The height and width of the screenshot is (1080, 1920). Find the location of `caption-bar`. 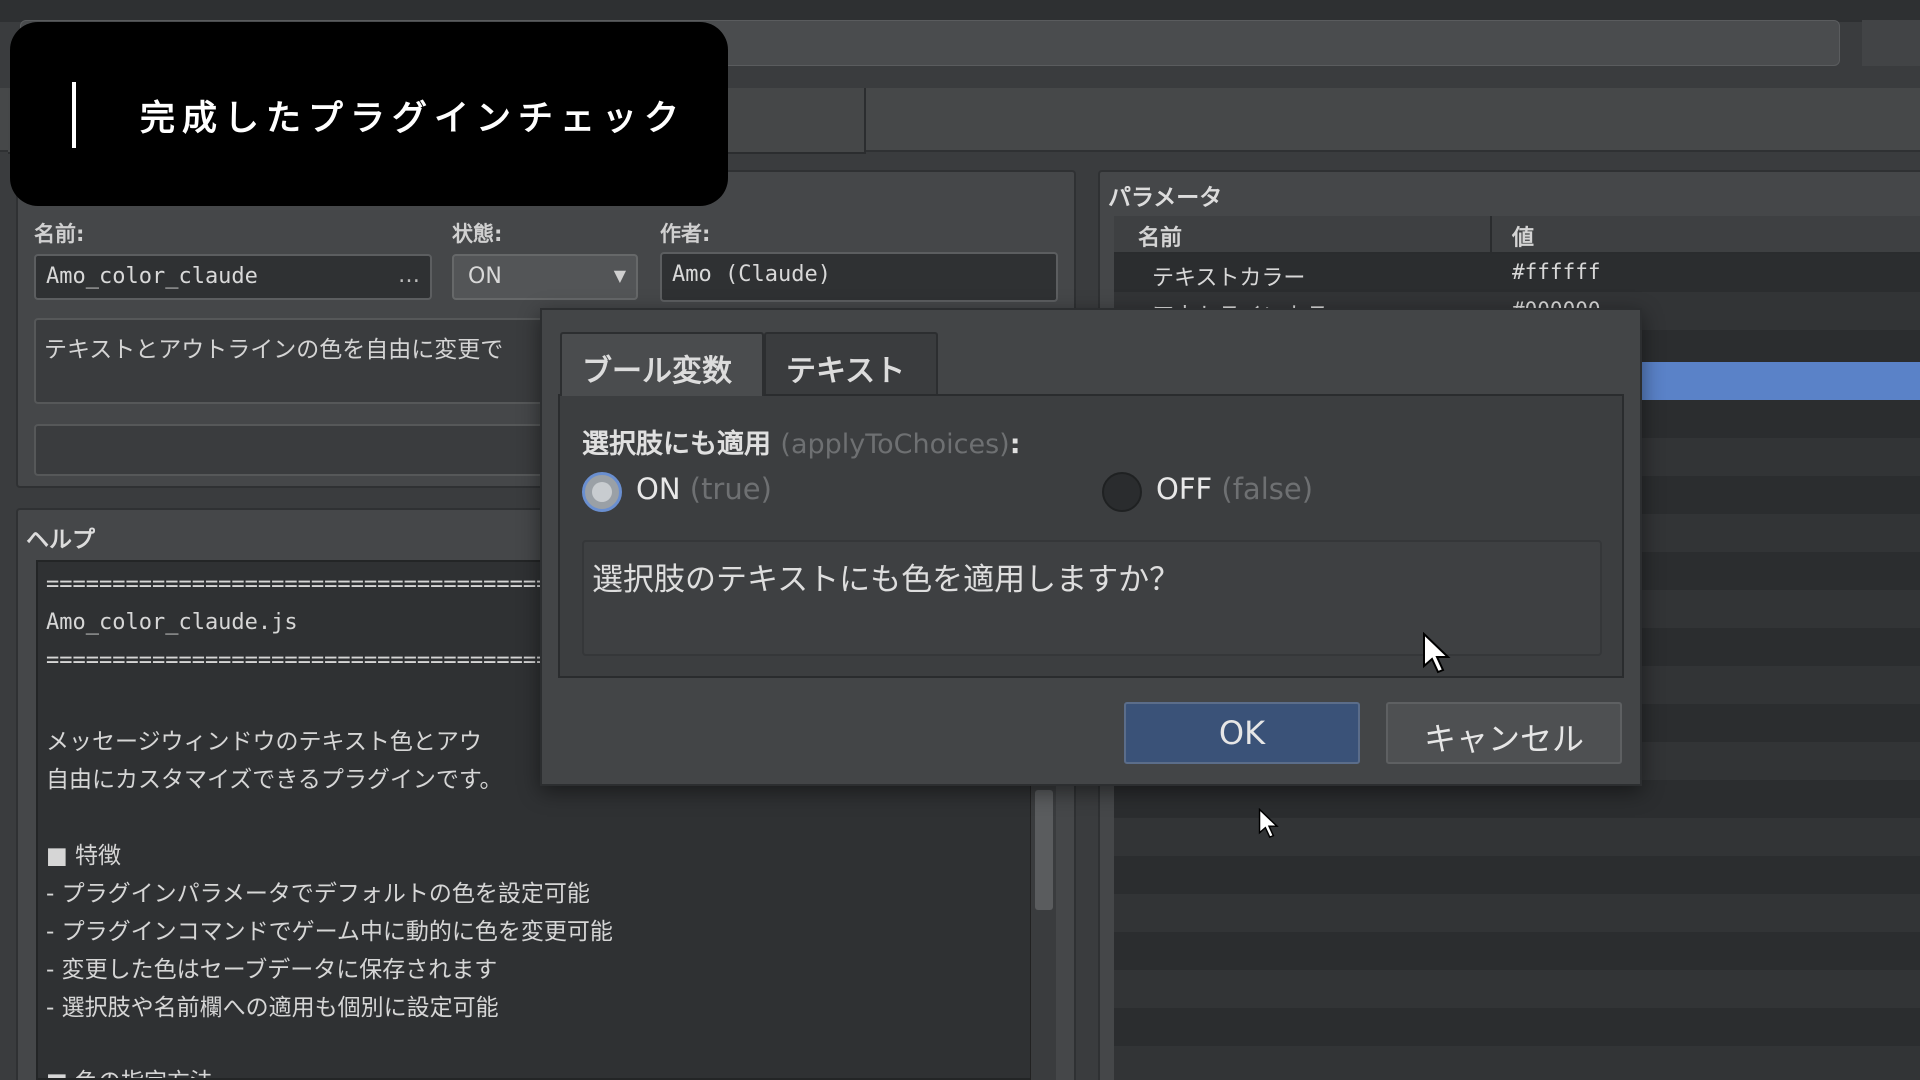

caption-bar is located at coordinates (74, 115).